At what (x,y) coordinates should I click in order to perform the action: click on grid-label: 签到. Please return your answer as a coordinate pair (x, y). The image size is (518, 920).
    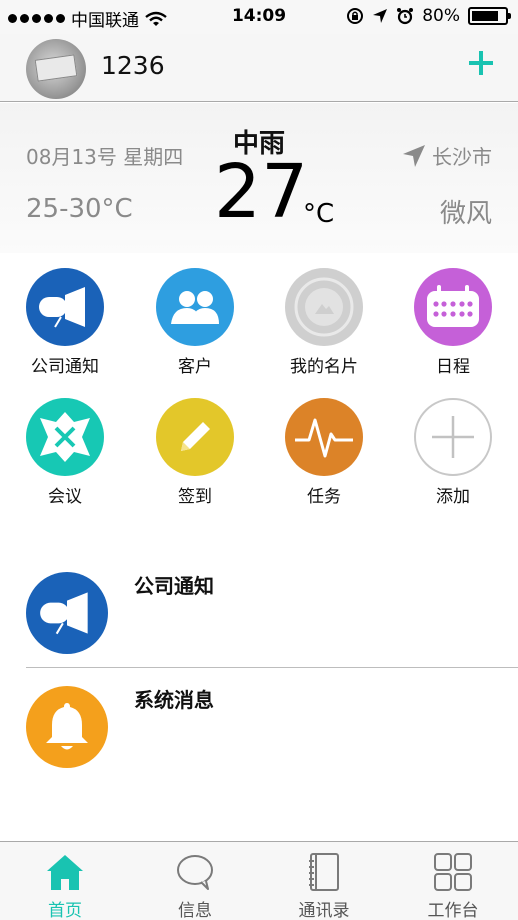
    Looking at the image, I should click on (195, 497).